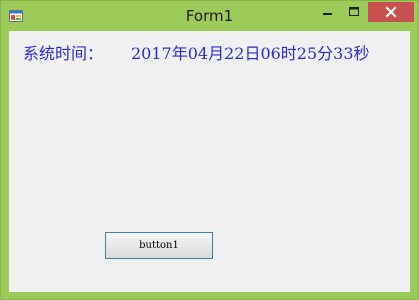 The image size is (419, 300). What do you see at coordinates (209, 16) in the screenshot?
I see `title-bar: Form1` at bounding box center [209, 16].